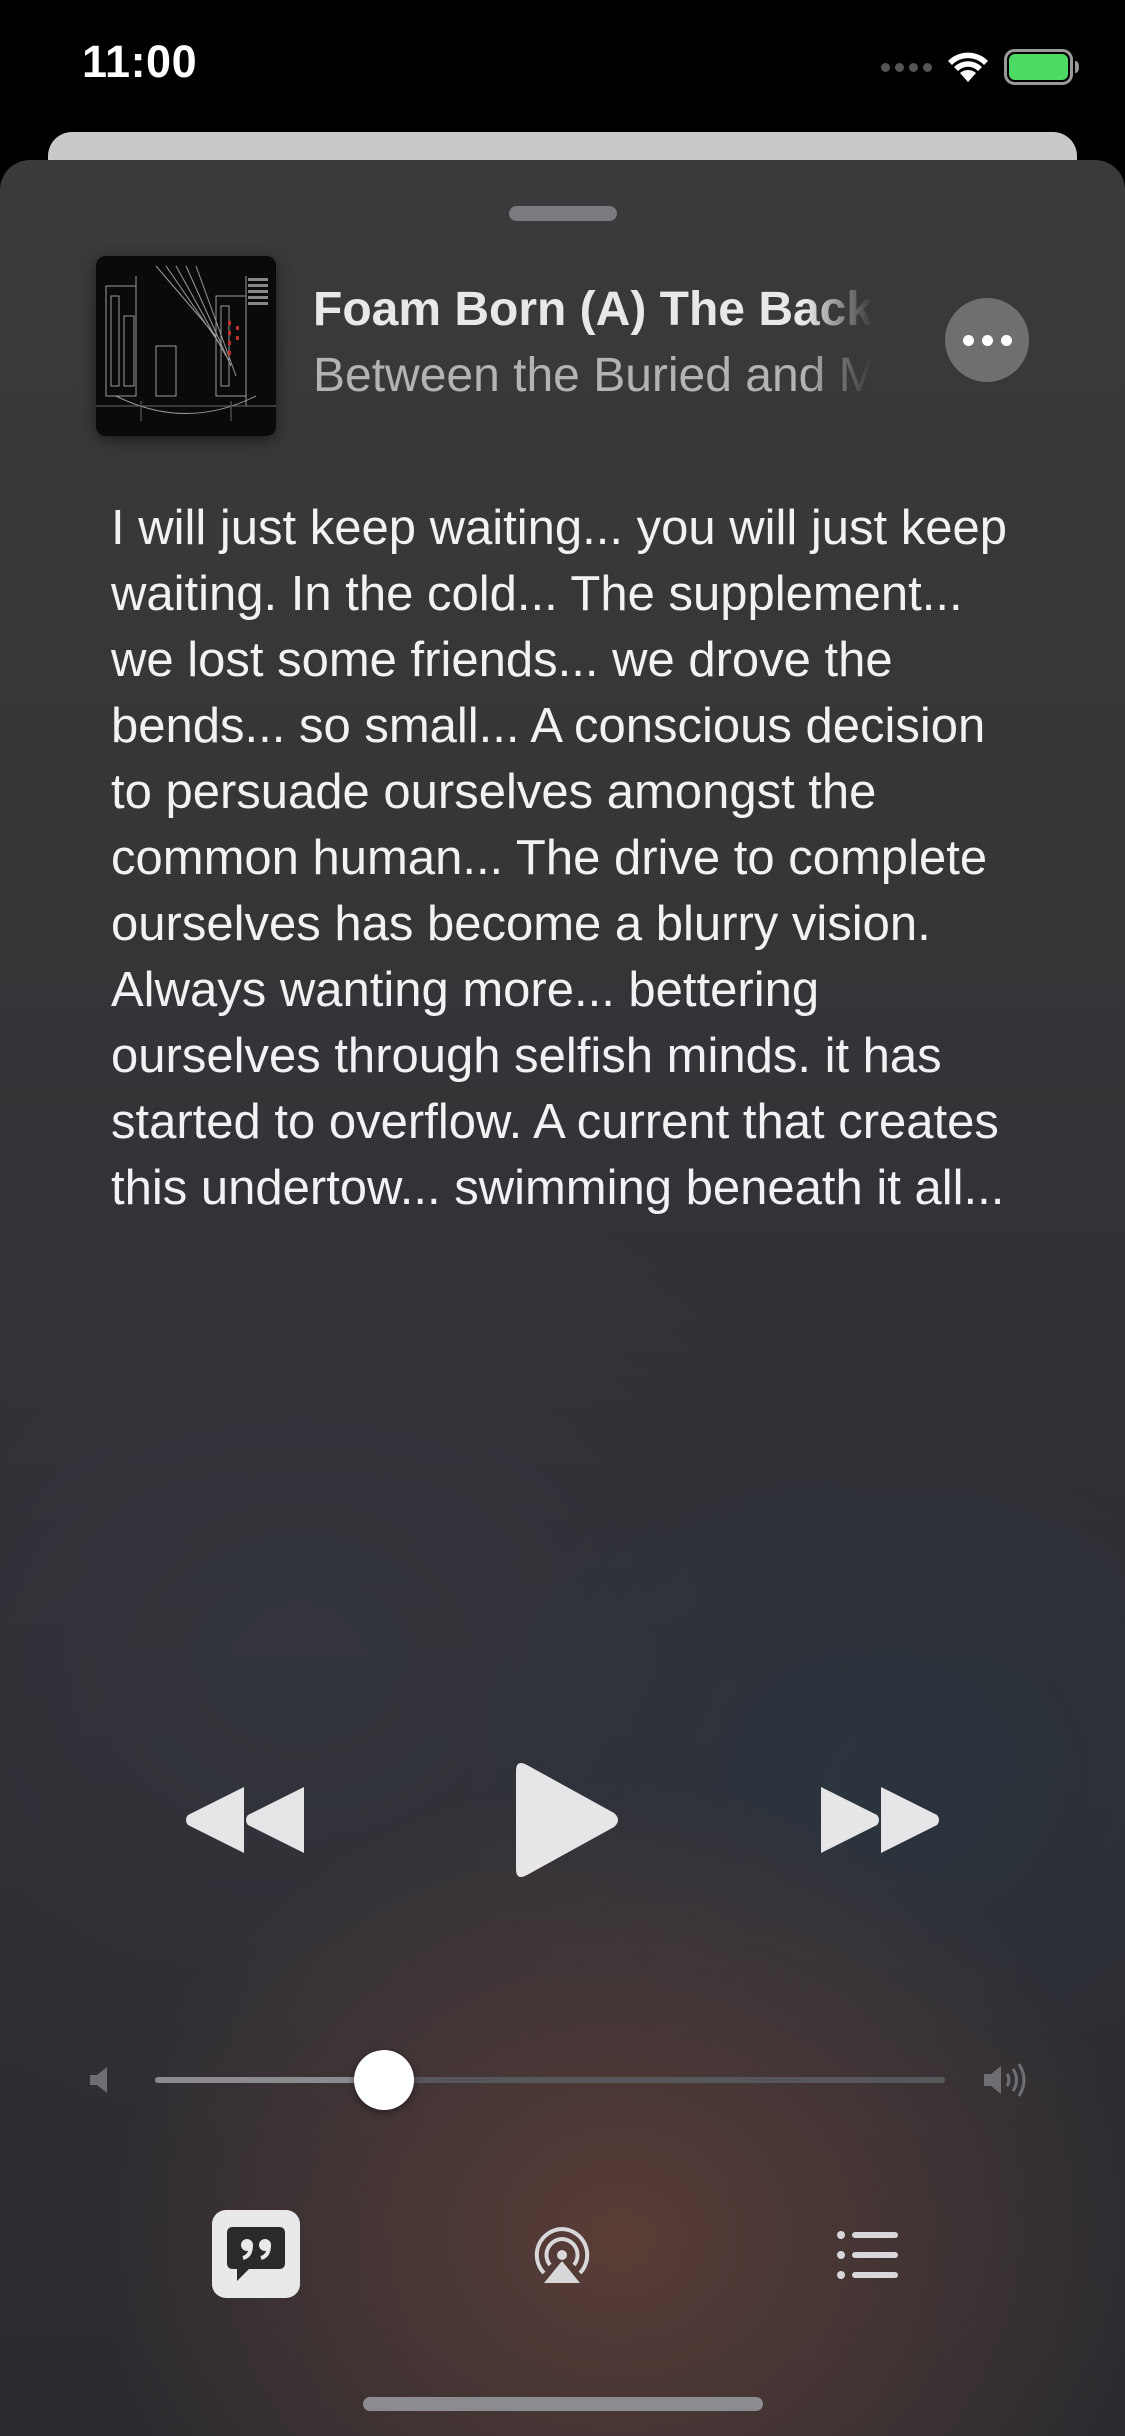  What do you see at coordinates (987, 340) in the screenshot?
I see `more-options-button` at bounding box center [987, 340].